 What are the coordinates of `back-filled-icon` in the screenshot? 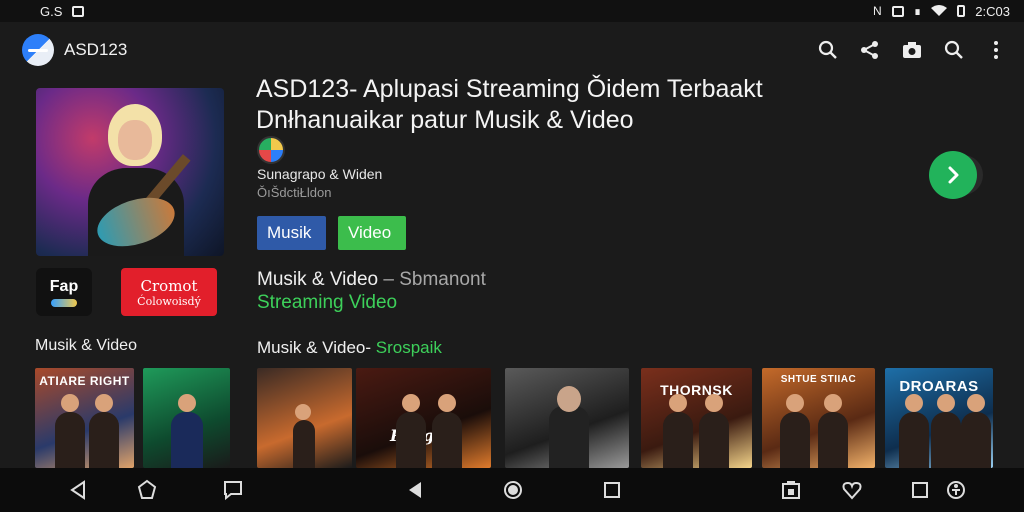 It's located at (415, 490).